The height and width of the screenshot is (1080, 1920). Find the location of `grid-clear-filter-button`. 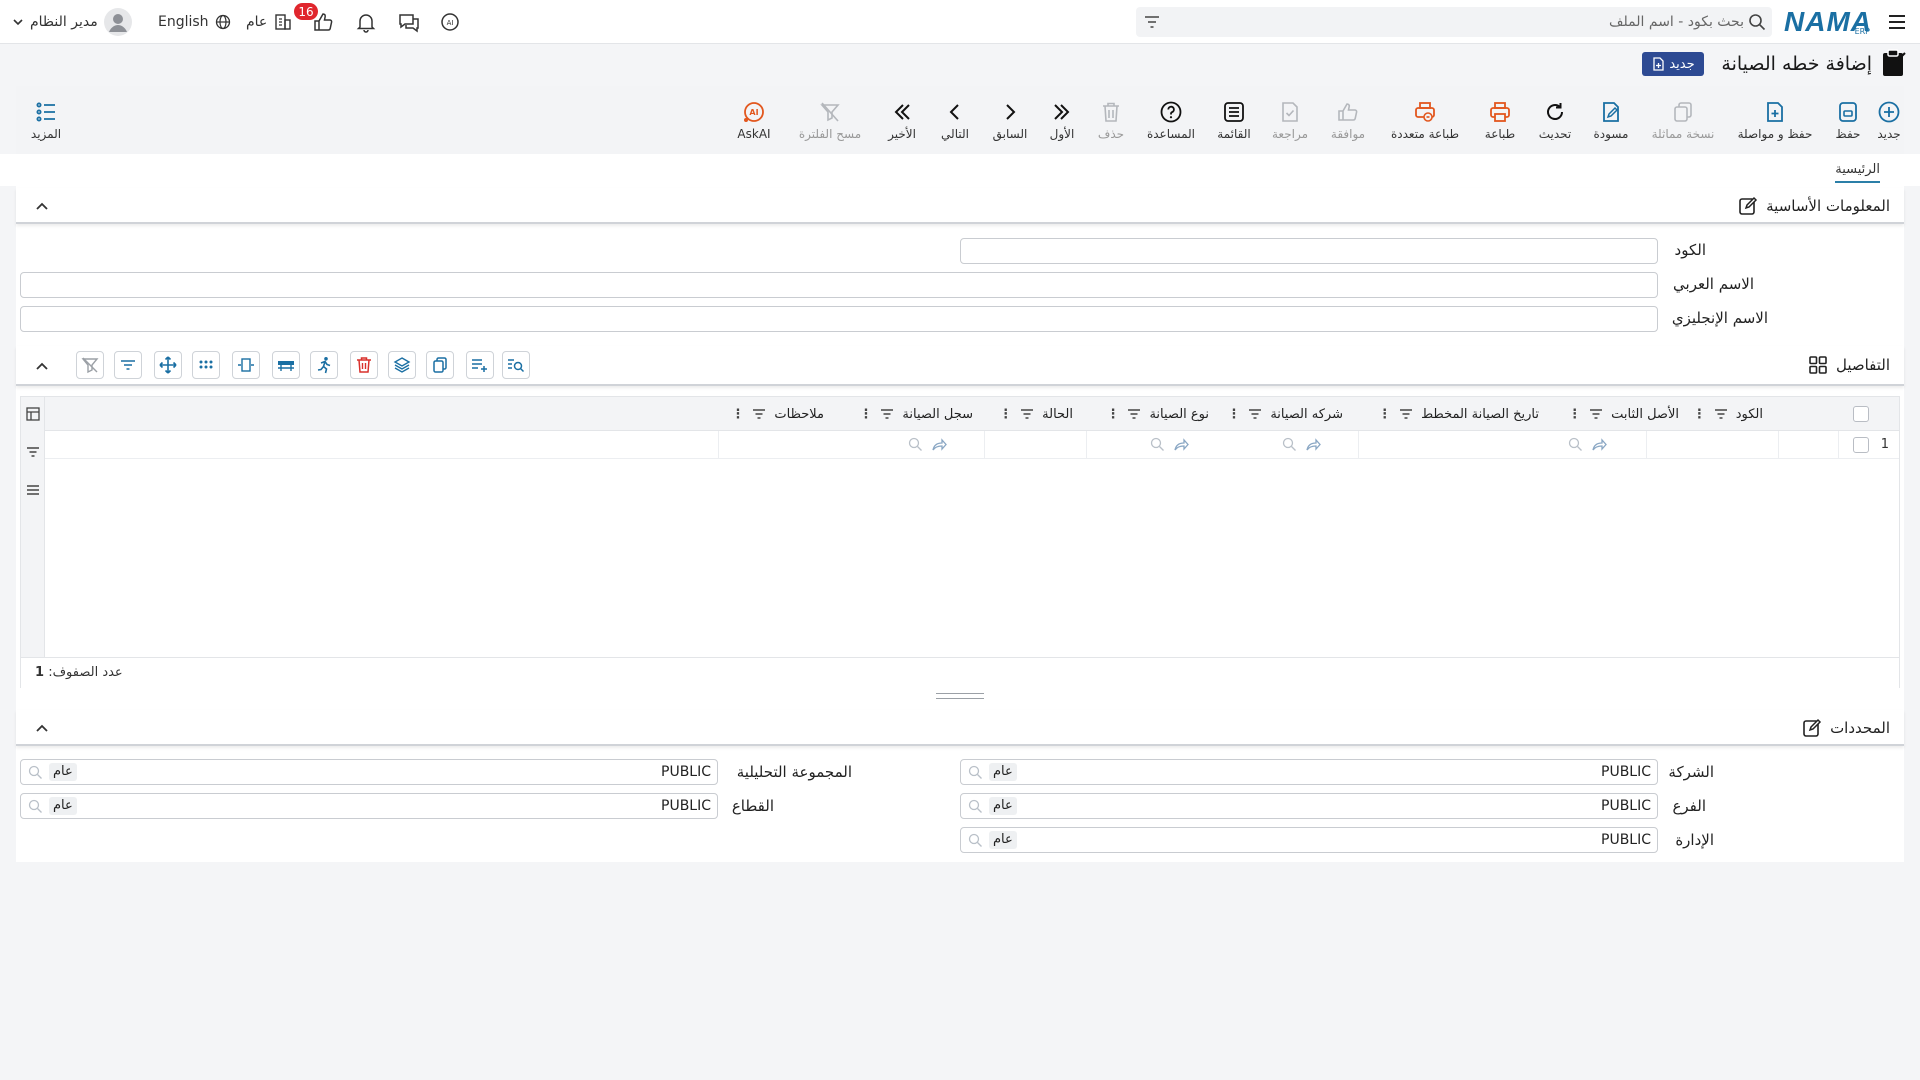

grid-clear-filter-button is located at coordinates (90, 365).